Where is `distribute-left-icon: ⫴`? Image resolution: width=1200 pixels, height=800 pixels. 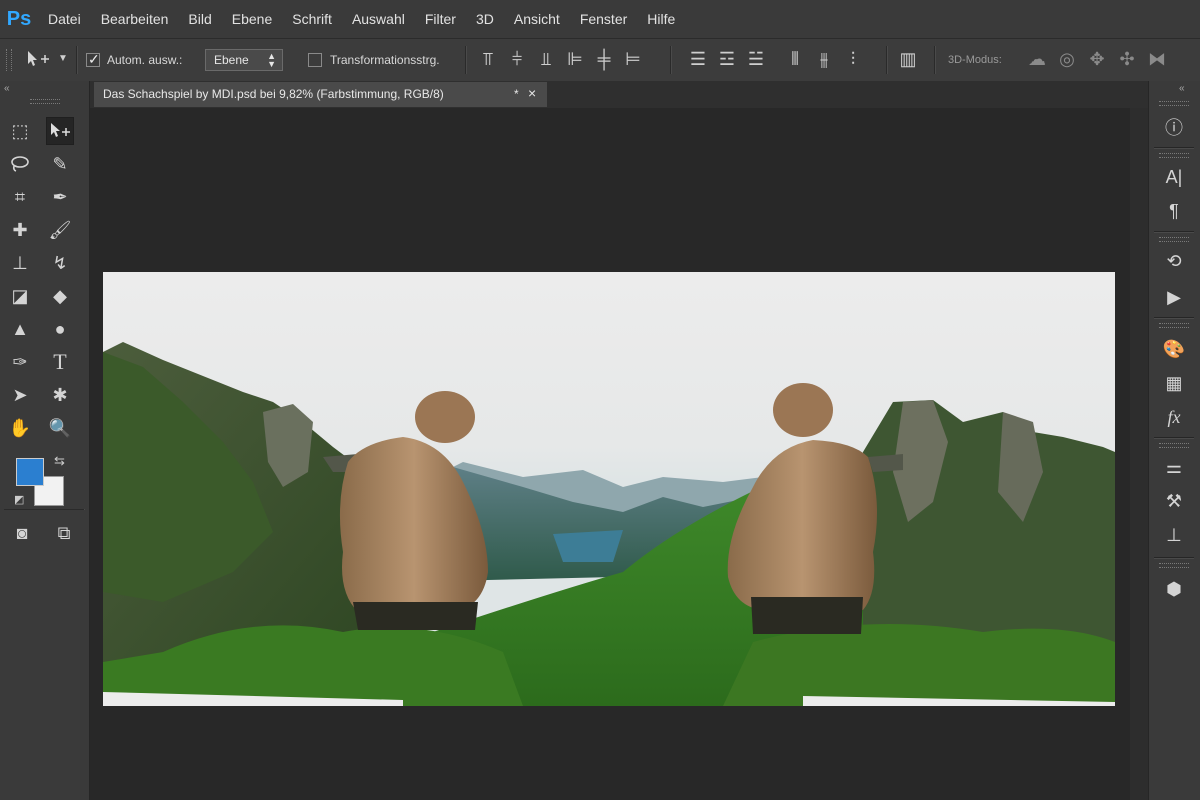 distribute-left-icon: ⫴ is located at coordinates (795, 59).